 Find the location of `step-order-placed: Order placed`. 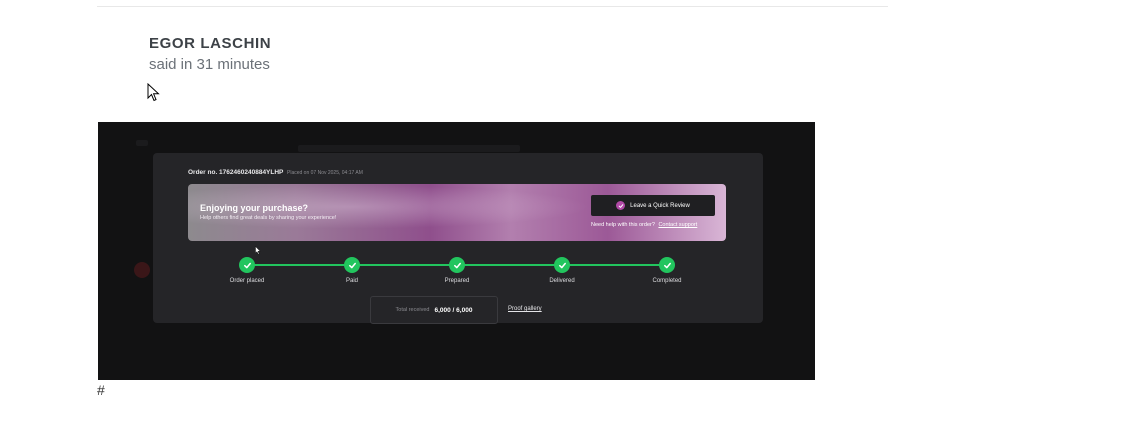

step-order-placed: Order placed is located at coordinates (247, 270).